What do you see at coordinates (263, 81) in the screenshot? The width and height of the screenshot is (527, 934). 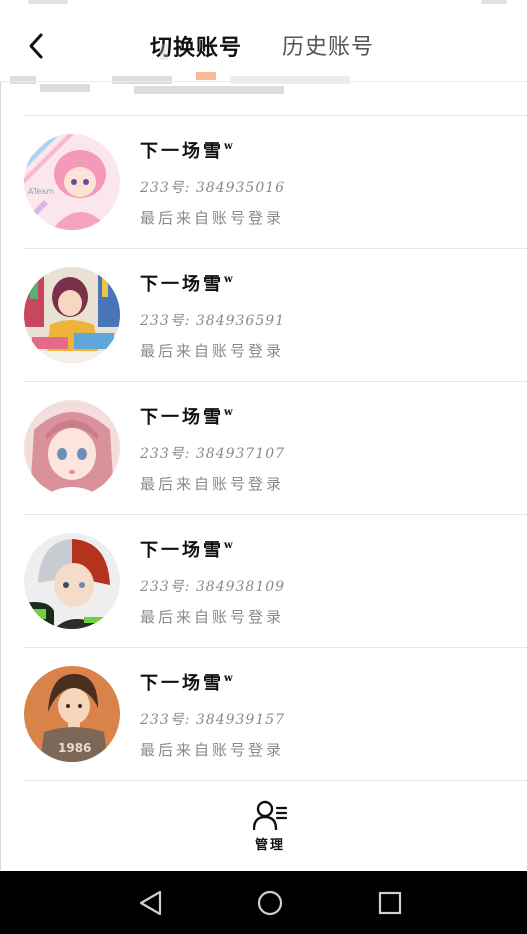 I see `header-divider` at bounding box center [263, 81].